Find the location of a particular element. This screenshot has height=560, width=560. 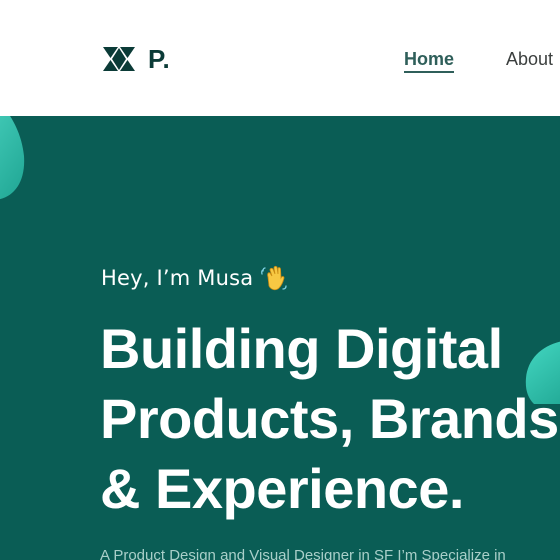

logo-link: P. is located at coordinates (136, 59).